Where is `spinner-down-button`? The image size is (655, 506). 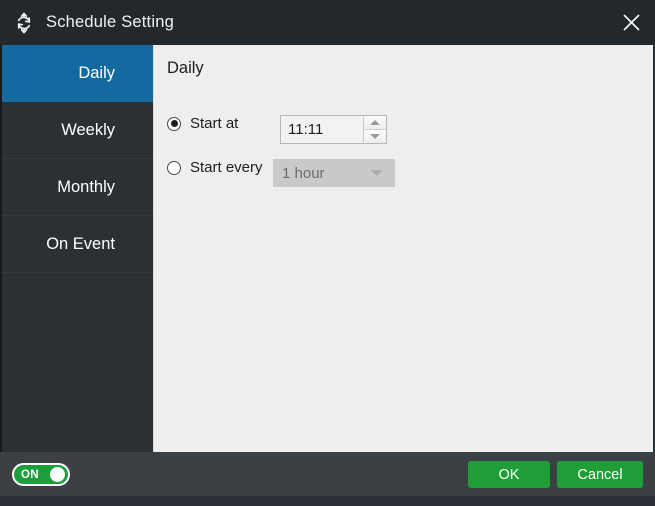 spinner-down-button is located at coordinates (375, 136).